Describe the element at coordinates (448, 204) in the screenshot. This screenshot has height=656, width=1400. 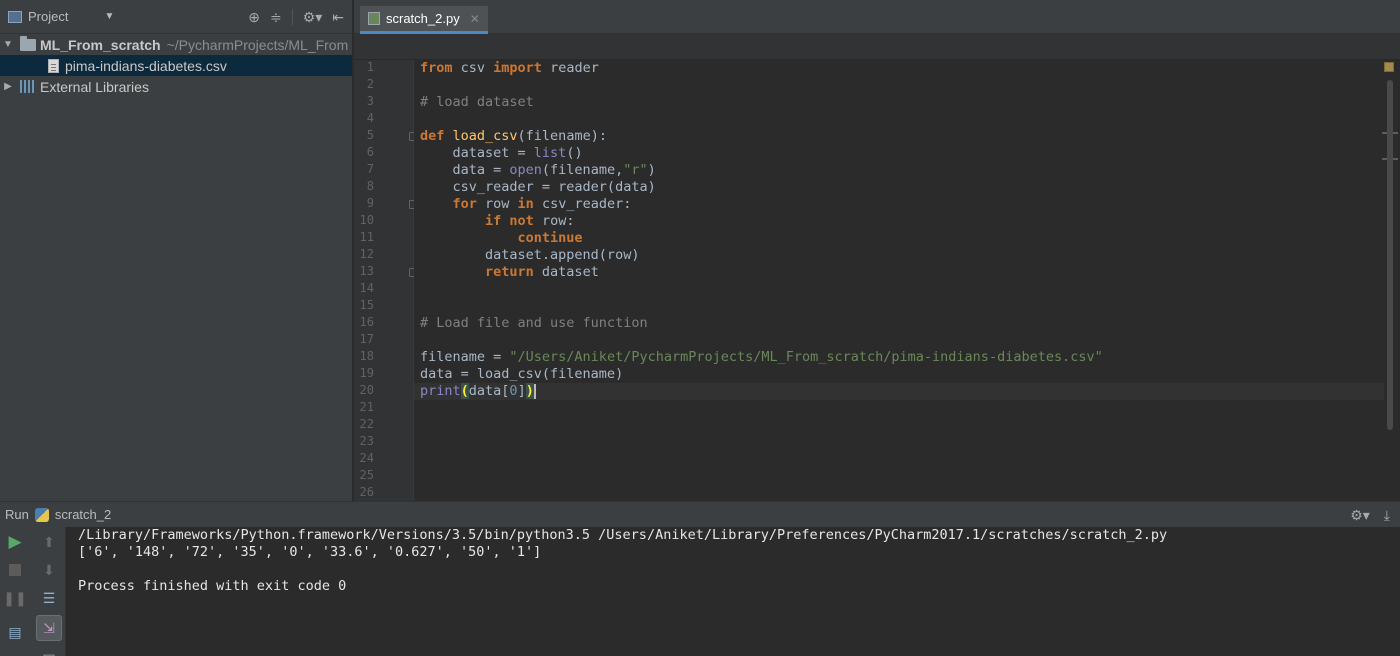
I see `keyword: for` at that location.